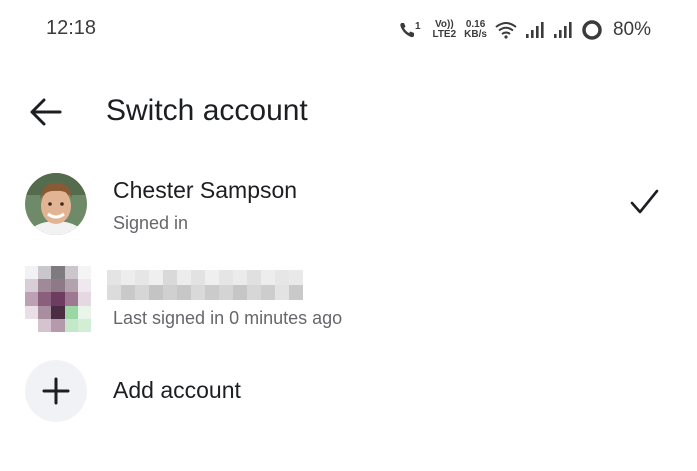 Image resolution: width=697 pixels, height=471 pixels. What do you see at coordinates (644, 202) in the screenshot?
I see `checkmark-icon` at bounding box center [644, 202].